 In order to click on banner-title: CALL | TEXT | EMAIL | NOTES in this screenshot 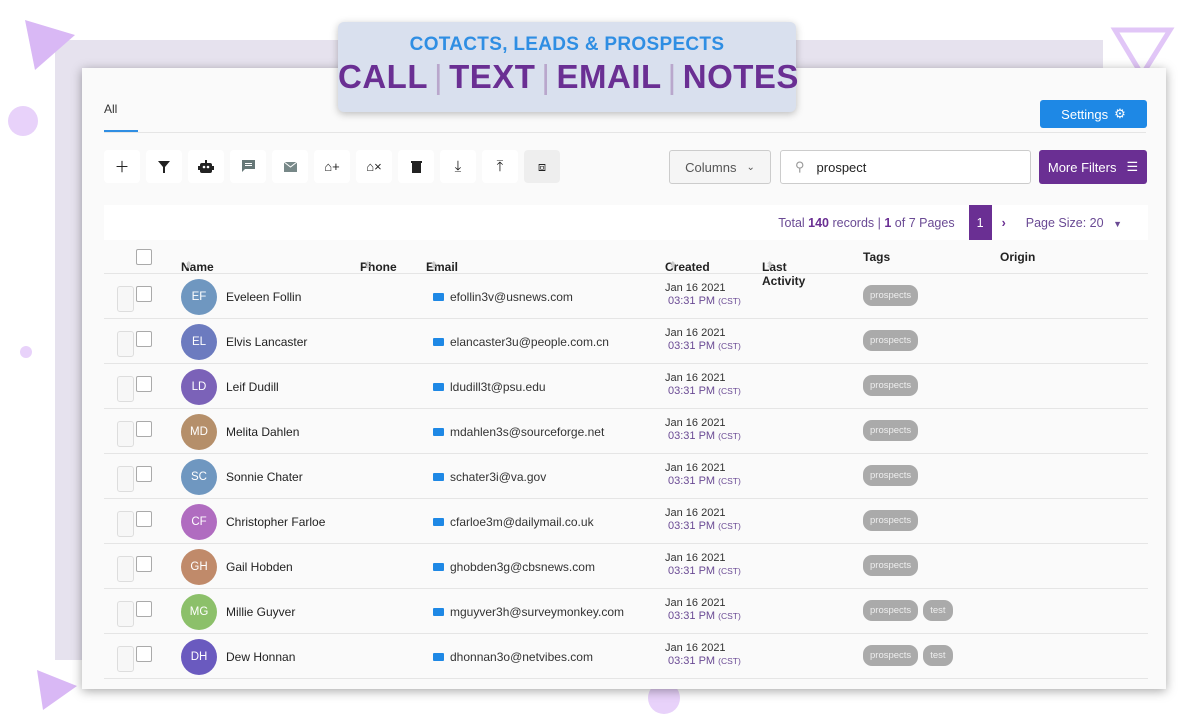, I will do `click(568, 76)`.